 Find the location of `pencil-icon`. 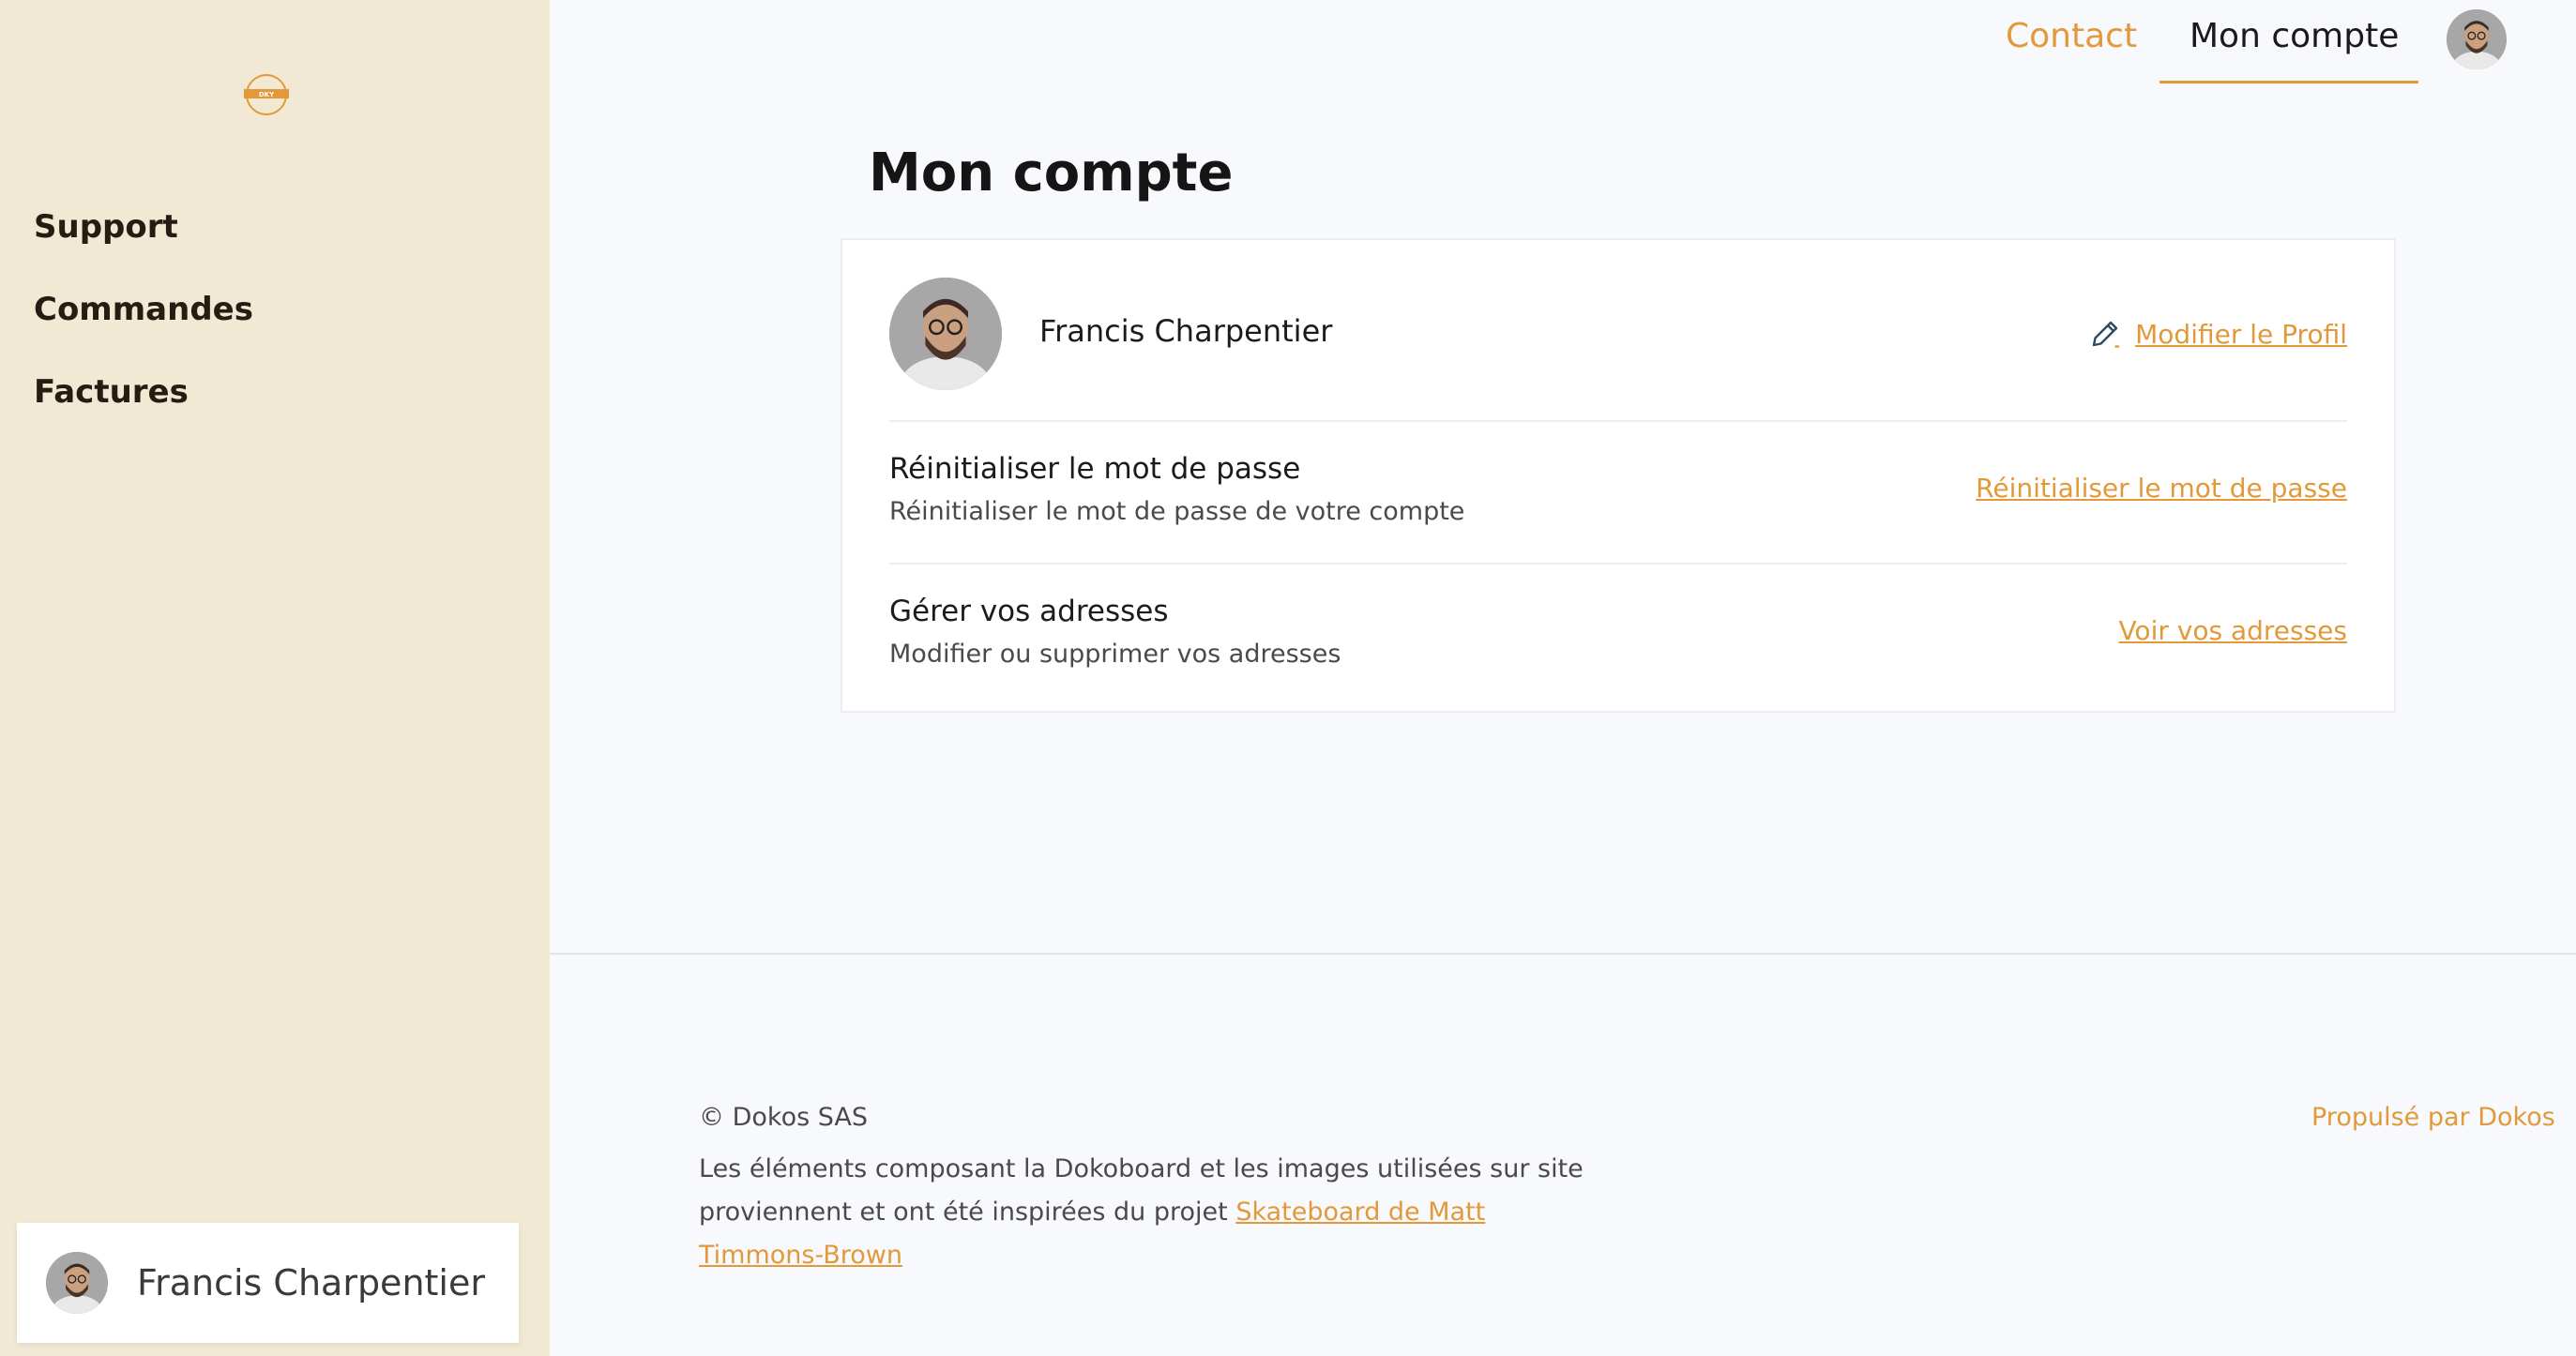

pencil-icon is located at coordinates (2106, 334).